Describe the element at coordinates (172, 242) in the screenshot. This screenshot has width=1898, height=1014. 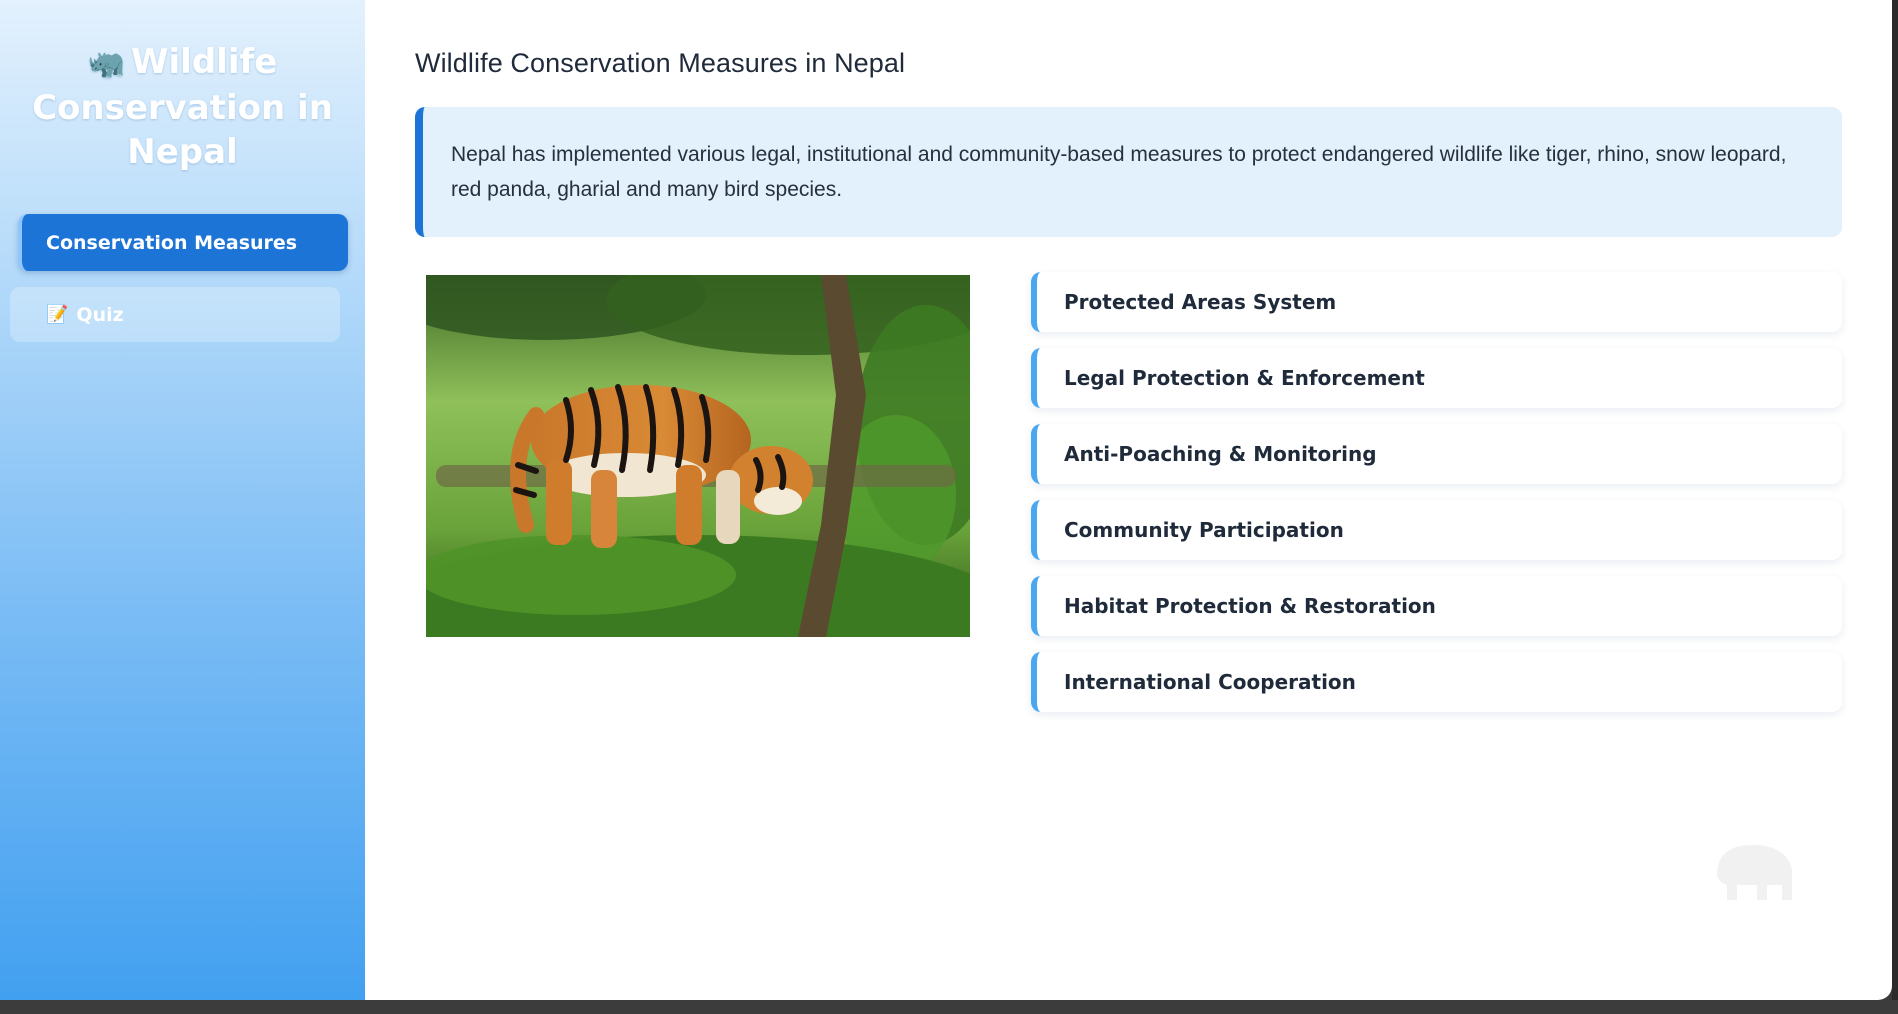
I see `sidebar-item-label: Conservation Measures` at that location.